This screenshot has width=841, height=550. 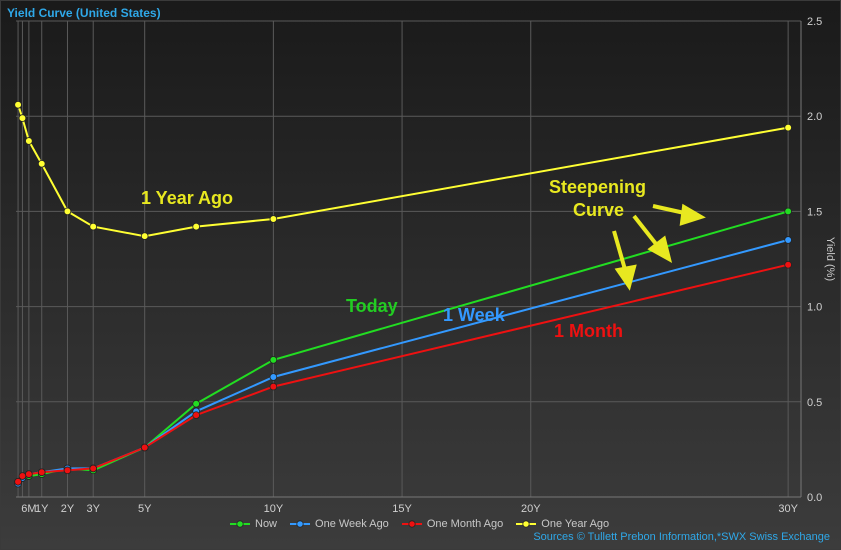 I want to click on x-tick-label: 15Y, so click(x=402, y=509).